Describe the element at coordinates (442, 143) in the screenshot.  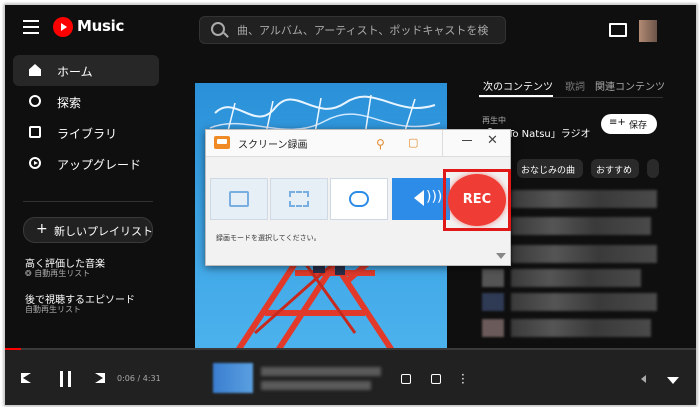
I see `titlebar-separator` at that location.